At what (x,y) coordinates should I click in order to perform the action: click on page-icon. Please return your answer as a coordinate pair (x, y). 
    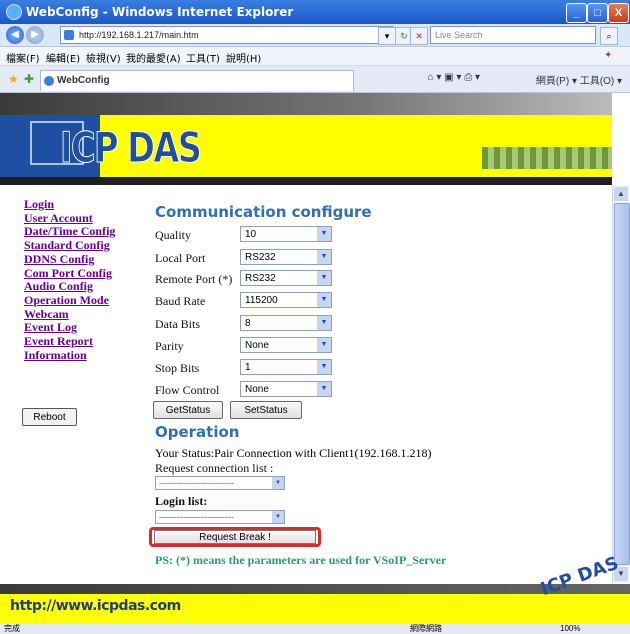
    Looking at the image, I should click on (69, 35).